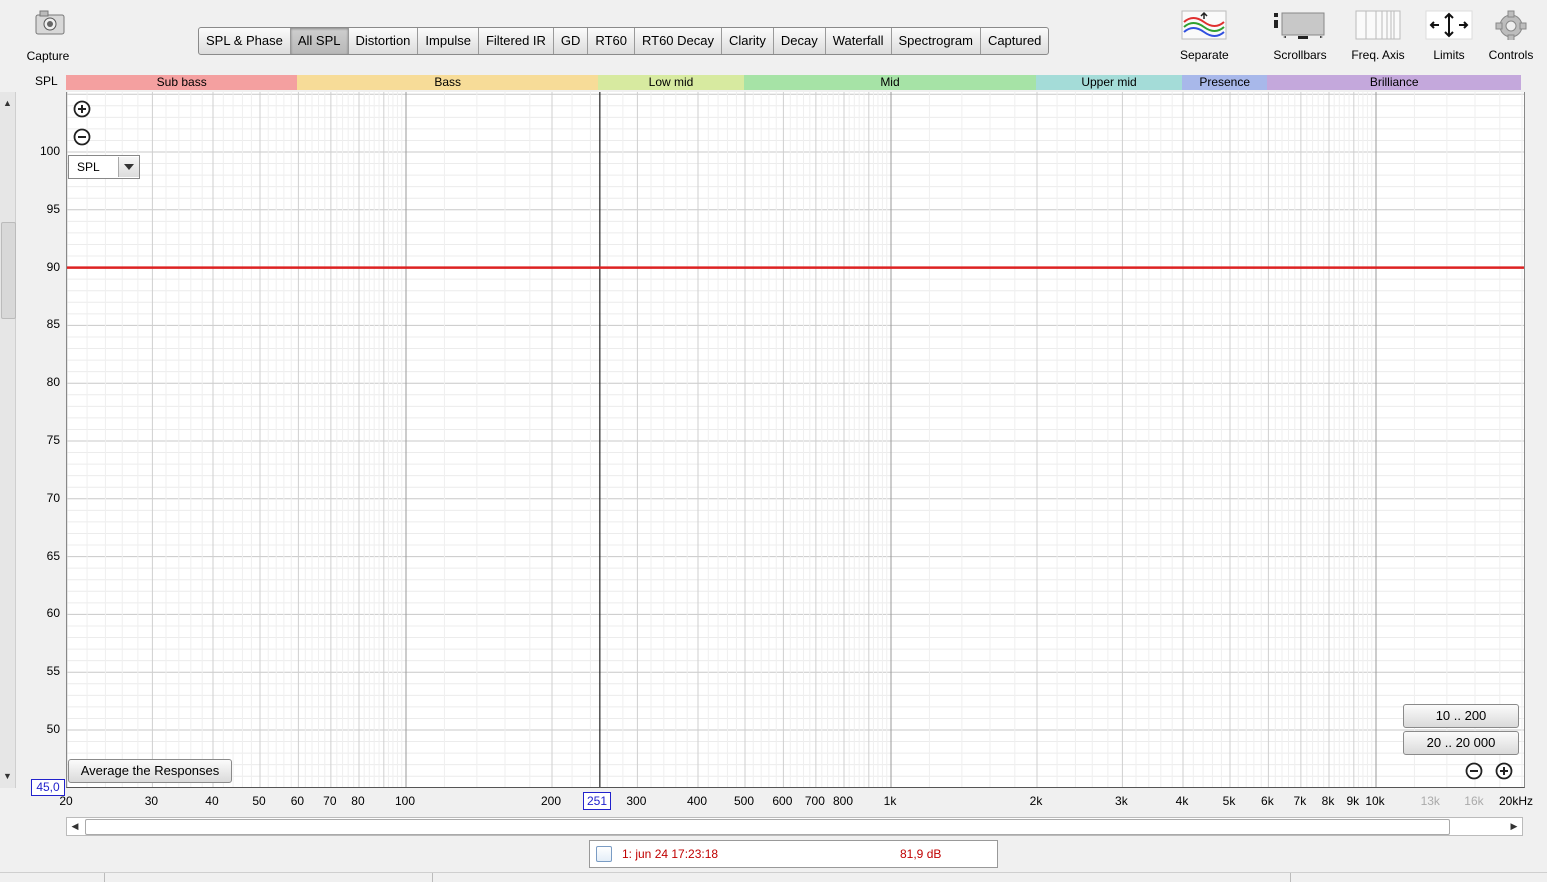  What do you see at coordinates (1474, 771) in the screenshot?
I see `zoom-out-x-icon` at bounding box center [1474, 771].